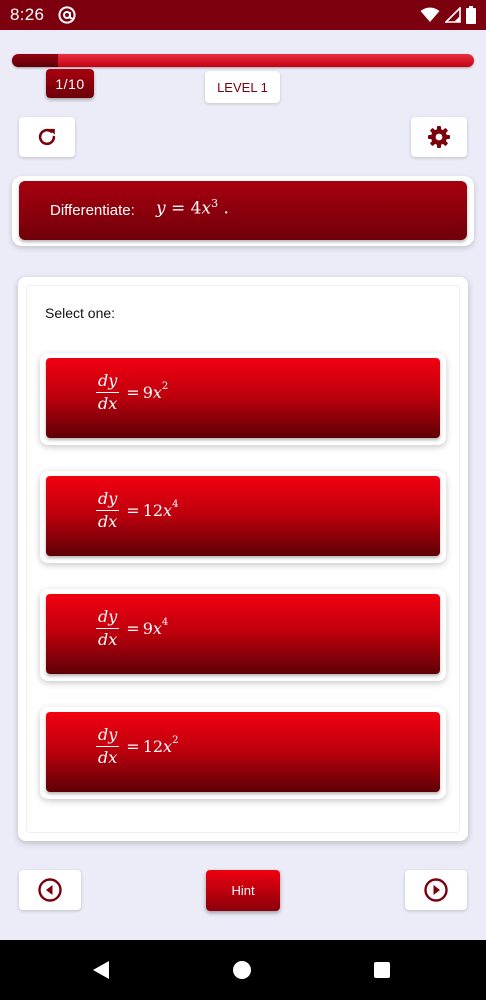  What do you see at coordinates (35, 60) in the screenshot?
I see `progress-fill` at bounding box center [35, 60].